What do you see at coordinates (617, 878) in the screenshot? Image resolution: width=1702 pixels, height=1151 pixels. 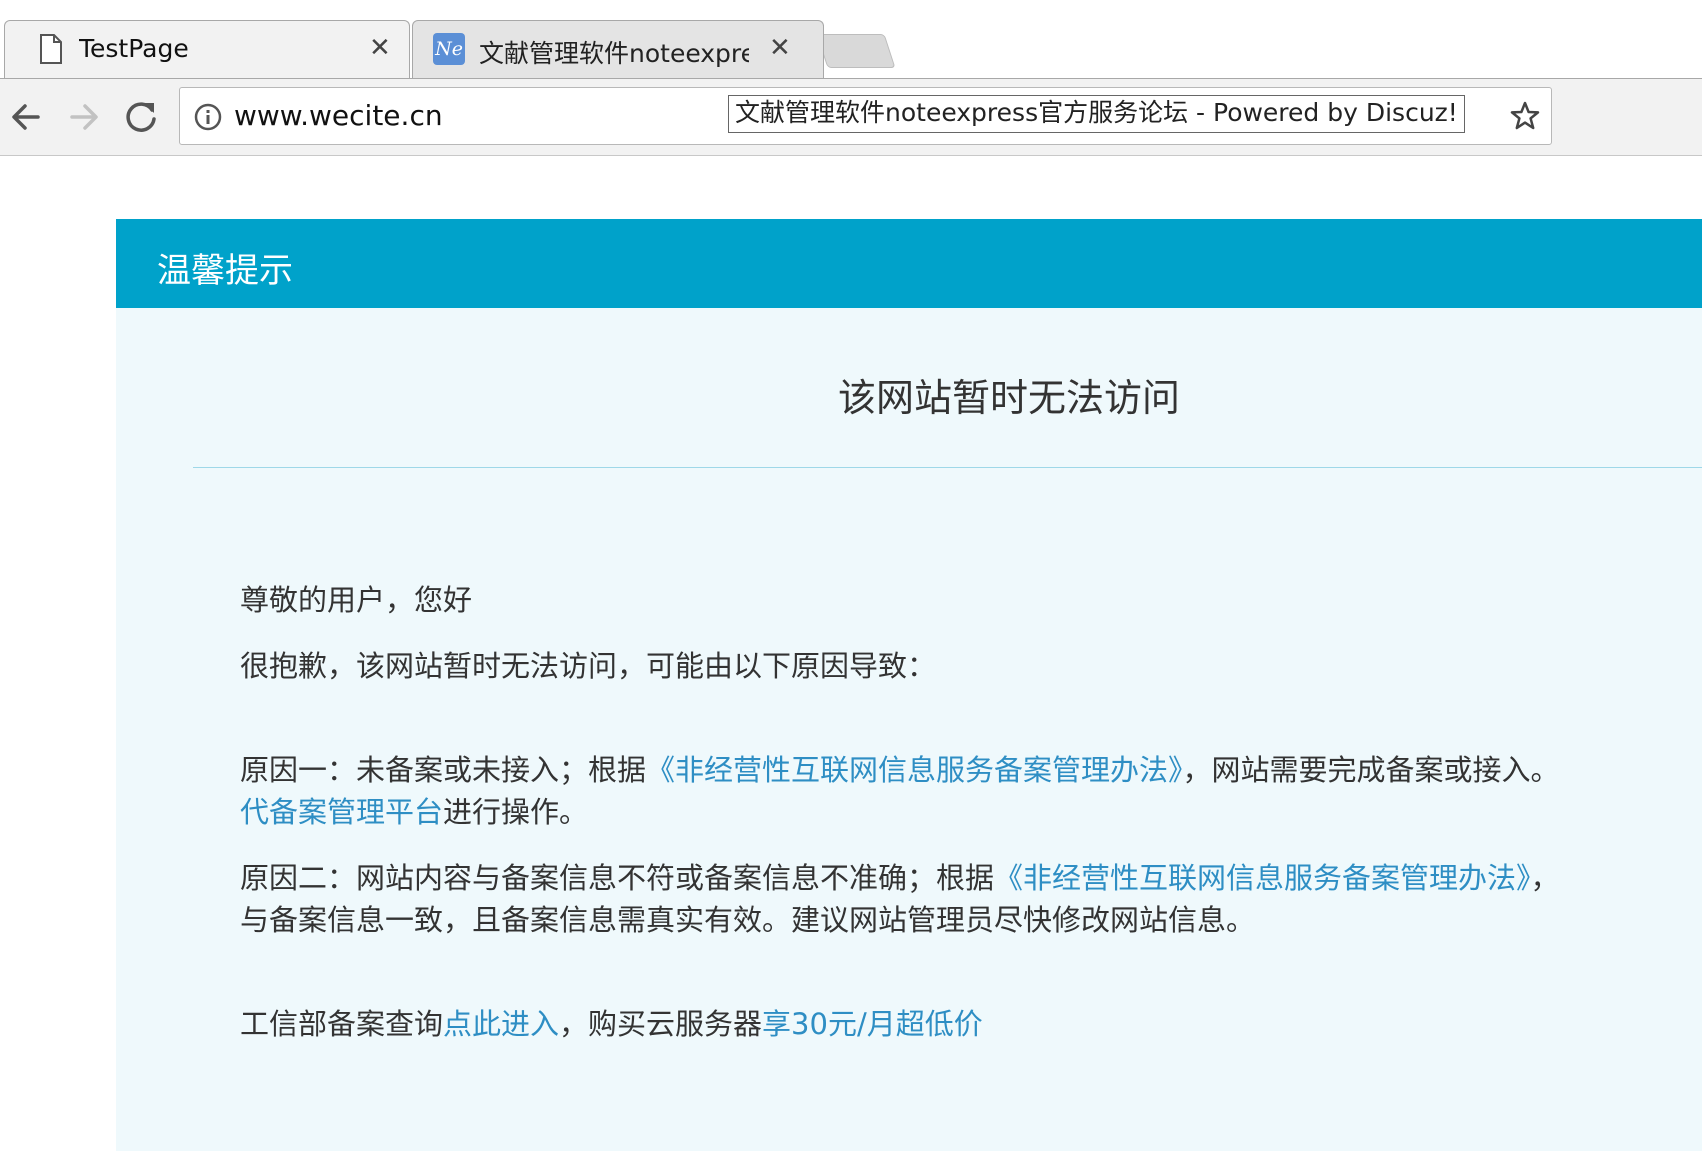 I see `reason-two-prefix: 原因二：网站内容与备案信息不符或备案信息不准确；根据` at bounding box center [617, 878].